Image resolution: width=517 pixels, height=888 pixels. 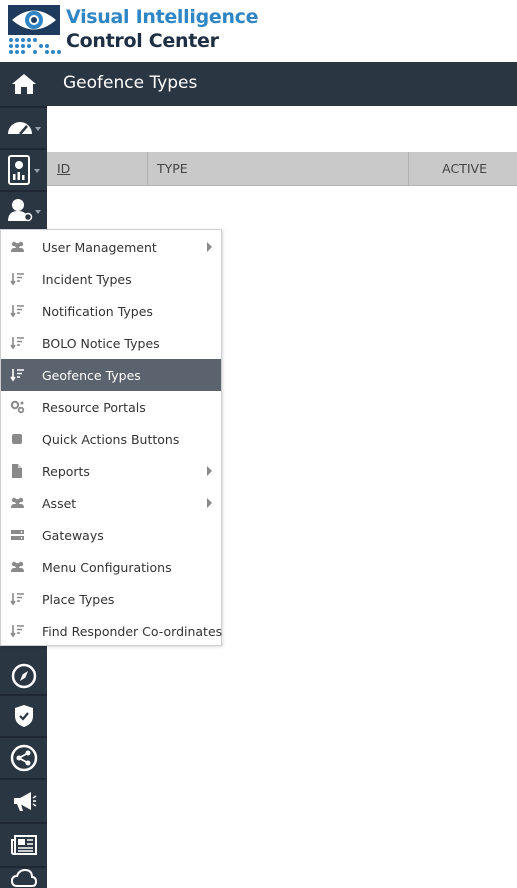 I want to click on sidebar-share-button, so click(x=23, y=758).